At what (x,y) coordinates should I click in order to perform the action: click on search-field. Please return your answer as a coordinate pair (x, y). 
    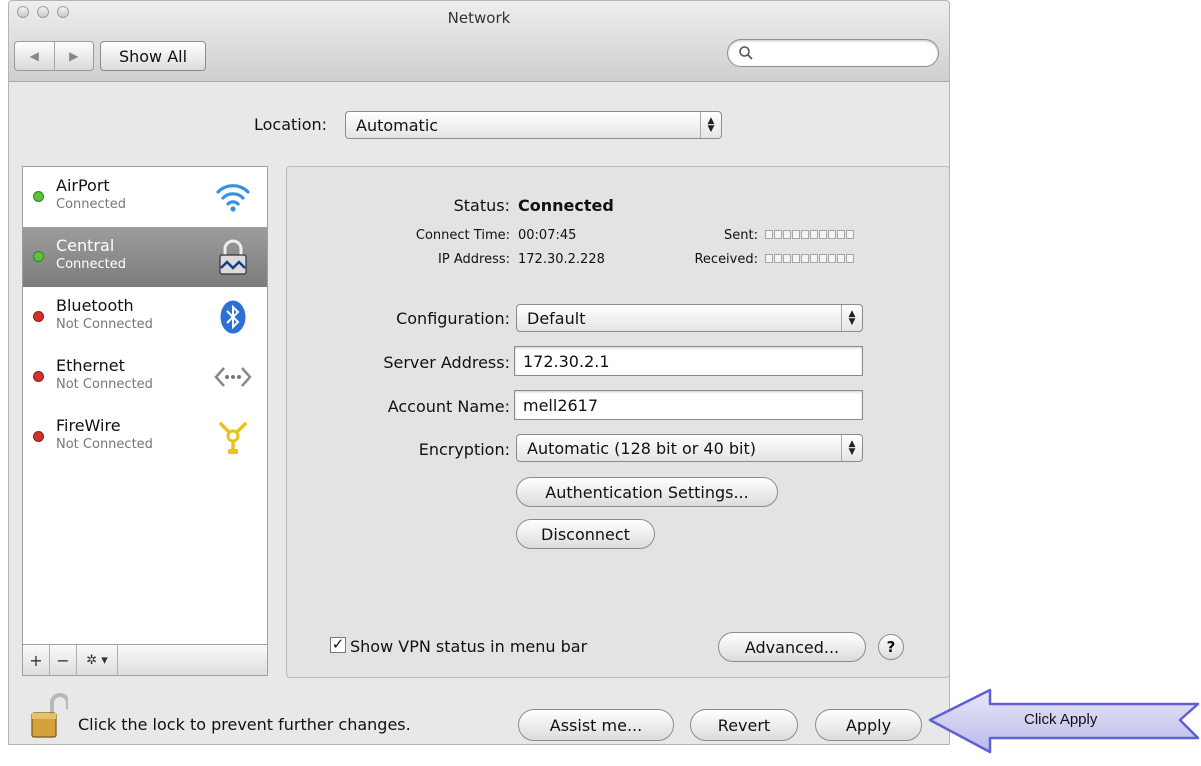
    Looking at the image, I should click on (833, 53).